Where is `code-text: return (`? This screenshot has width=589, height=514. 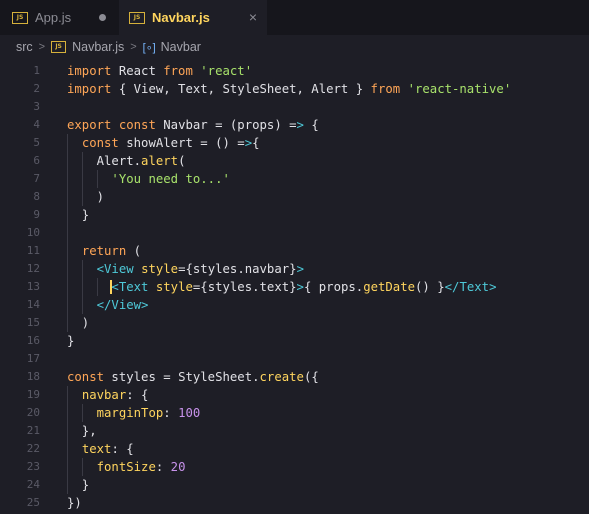
code-text: return ( is located at coordinates (111, 251).